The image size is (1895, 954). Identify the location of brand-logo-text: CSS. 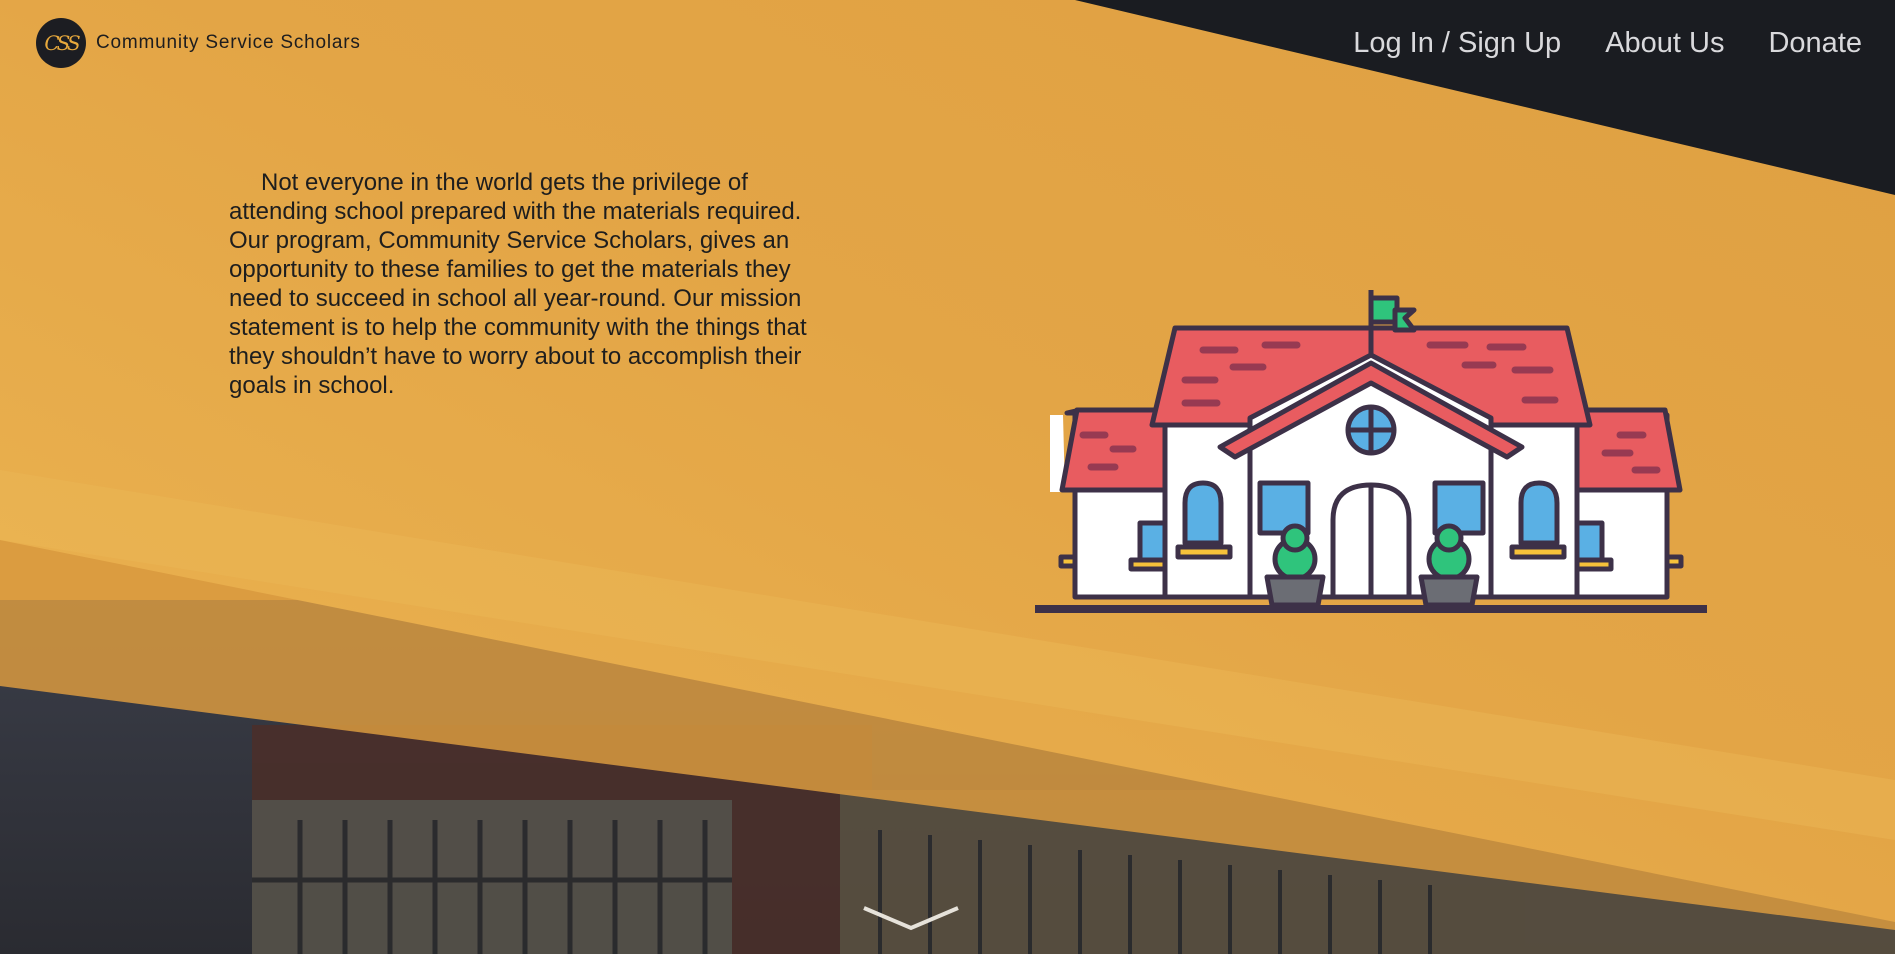
(62, 43).